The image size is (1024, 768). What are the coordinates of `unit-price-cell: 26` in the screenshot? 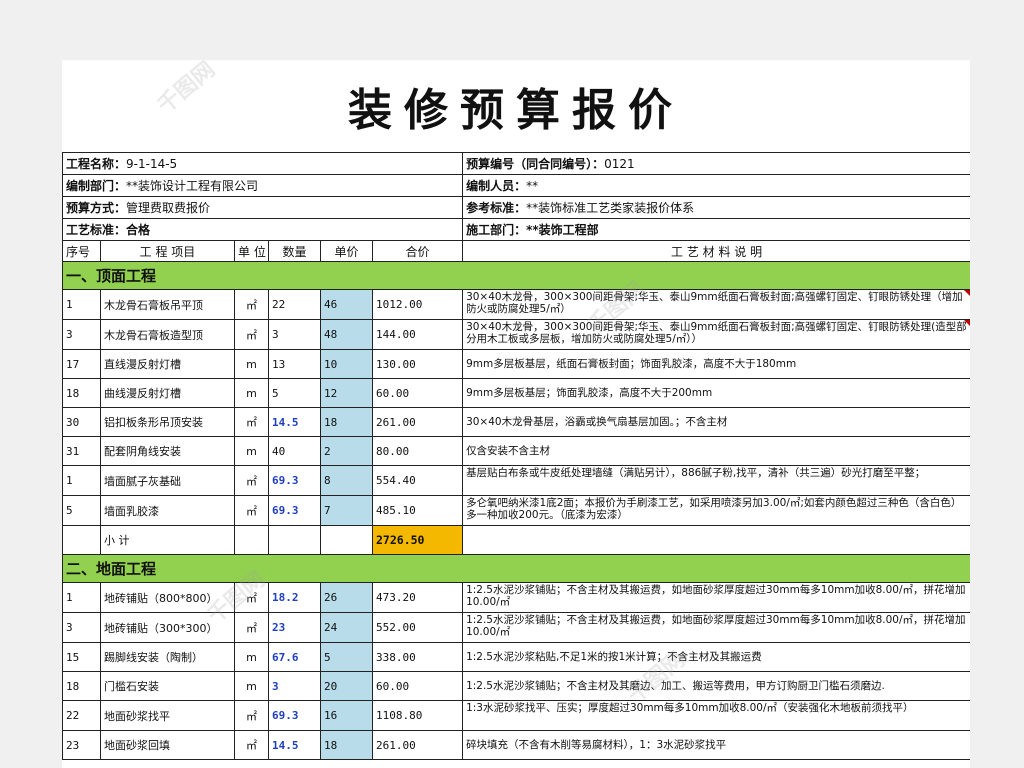 It's located at (346, 597).